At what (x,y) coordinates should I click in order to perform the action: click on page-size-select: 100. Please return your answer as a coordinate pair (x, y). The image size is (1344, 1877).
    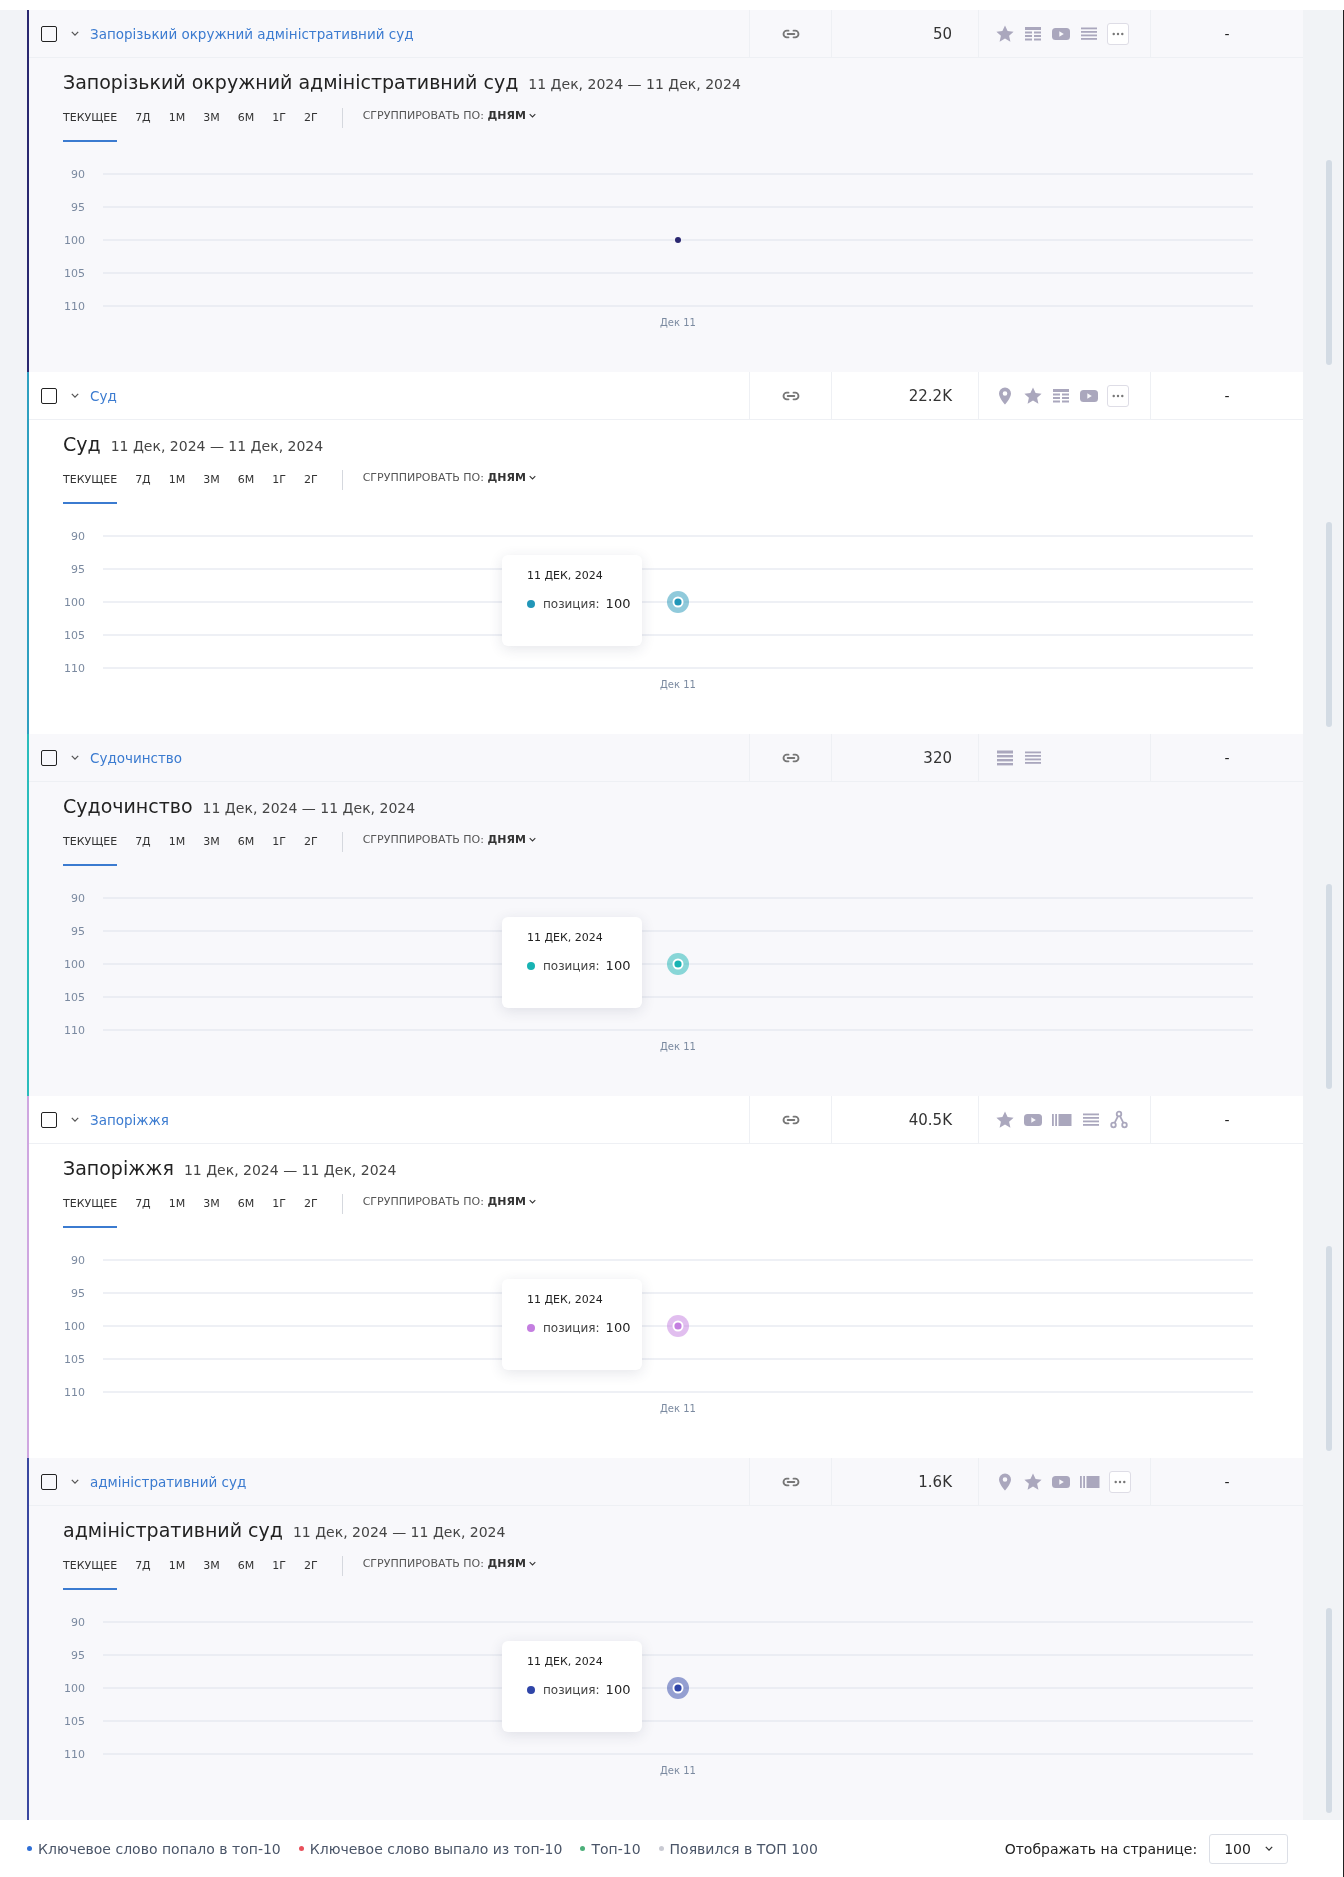
    Looking at the image, I should click on (1248, 1848).